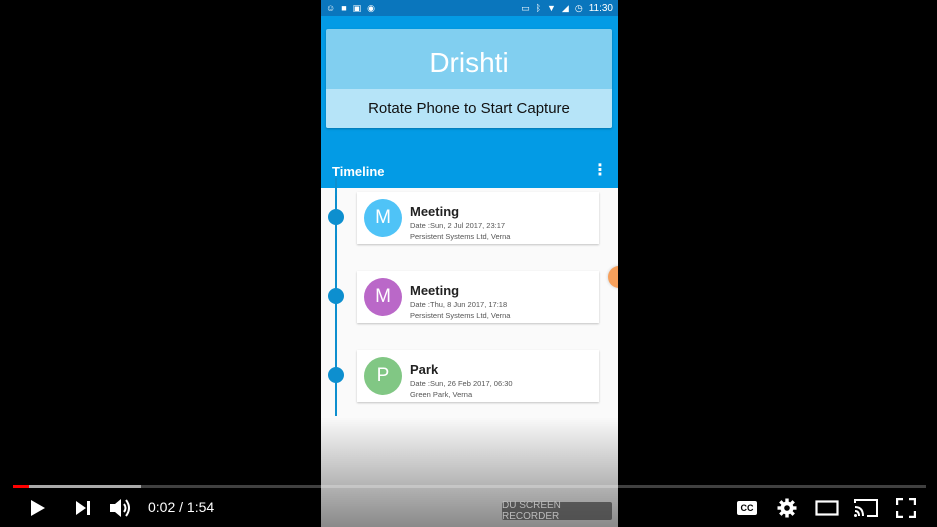 This screenshot has width=937, height=527. I want to click on progress-played, so click(21, 486).